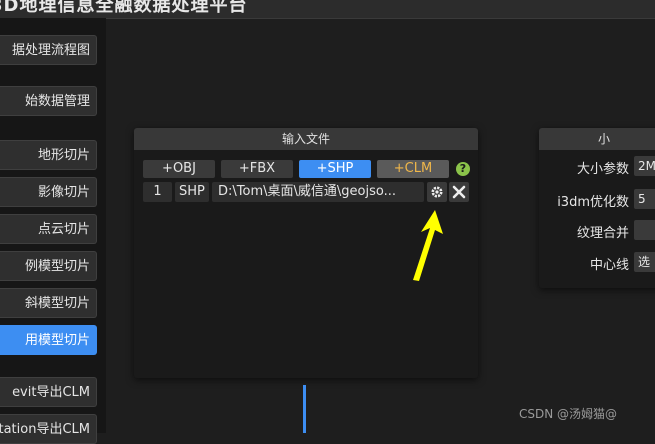 The height and width of the screenshot is (444, 655). What do you see at coordinates (157, 192) in the screenshot?
I see `file-index: 1` at bounding box center [157, 192].